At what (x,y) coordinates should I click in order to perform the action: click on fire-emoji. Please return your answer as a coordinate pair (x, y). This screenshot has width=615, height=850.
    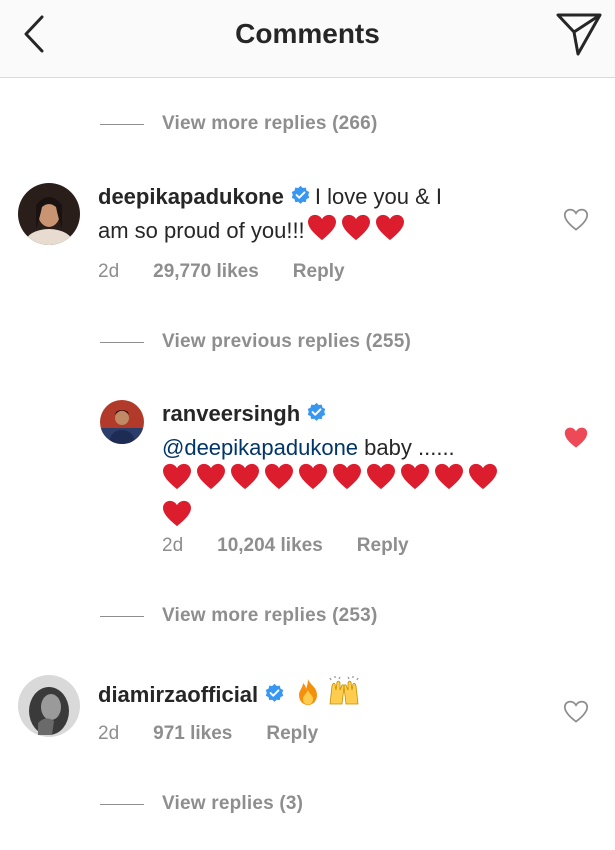
    Looking at the image, I should click on (308, 692).